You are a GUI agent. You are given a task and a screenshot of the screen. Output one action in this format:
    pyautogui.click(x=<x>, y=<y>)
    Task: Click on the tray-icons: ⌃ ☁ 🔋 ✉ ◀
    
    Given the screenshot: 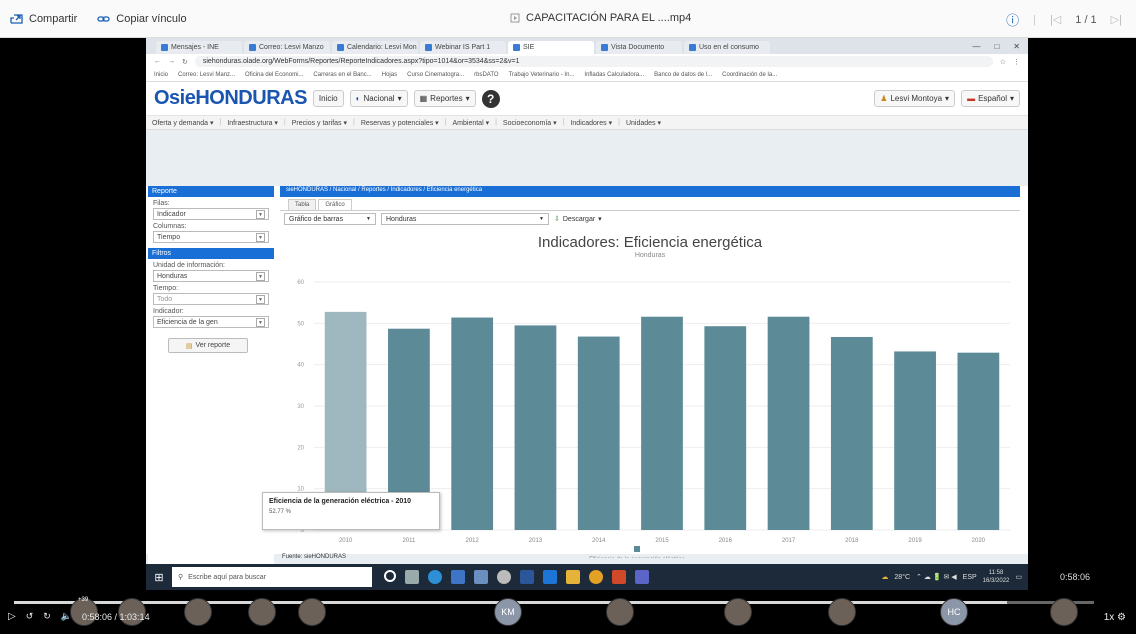 What is the action you would take?
    pyautogui.click(x=936, y=577)
    